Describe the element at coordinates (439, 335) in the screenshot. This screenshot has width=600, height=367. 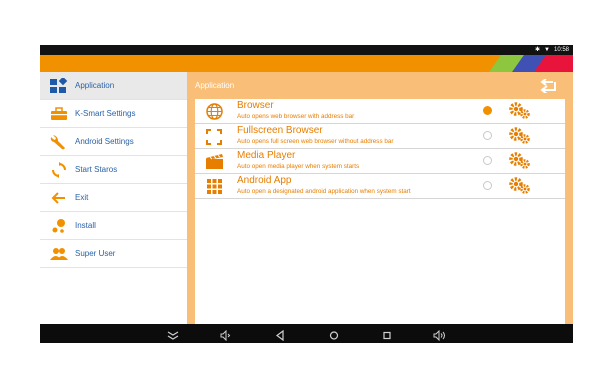
I see `volume-up-icon` at that location.